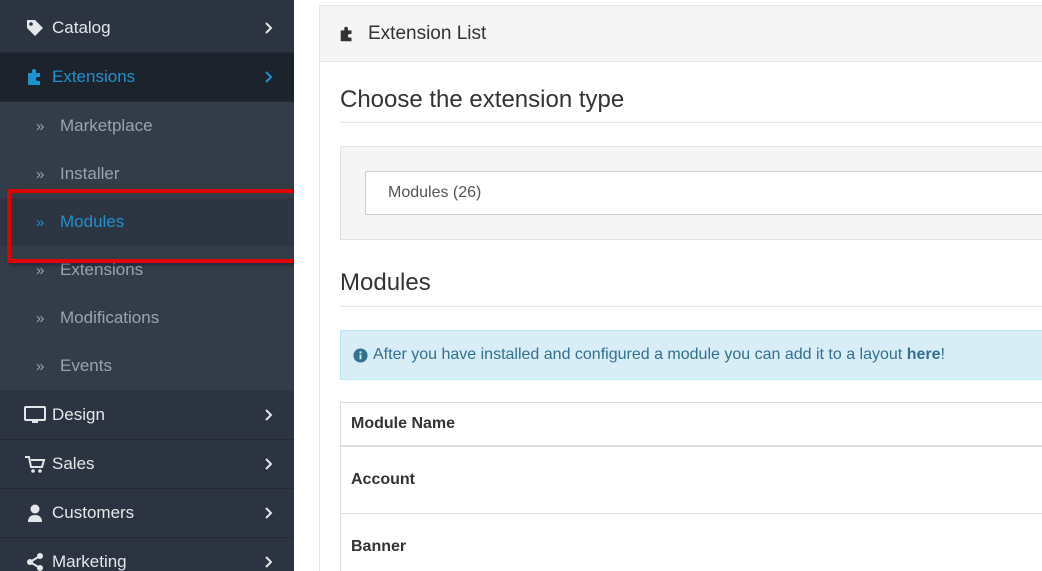 This screenshot has width=1042, height=571. Describe the element at coordinates (147, 554) in the screenshot. I see `nav-marketing: Marketing` at that location.